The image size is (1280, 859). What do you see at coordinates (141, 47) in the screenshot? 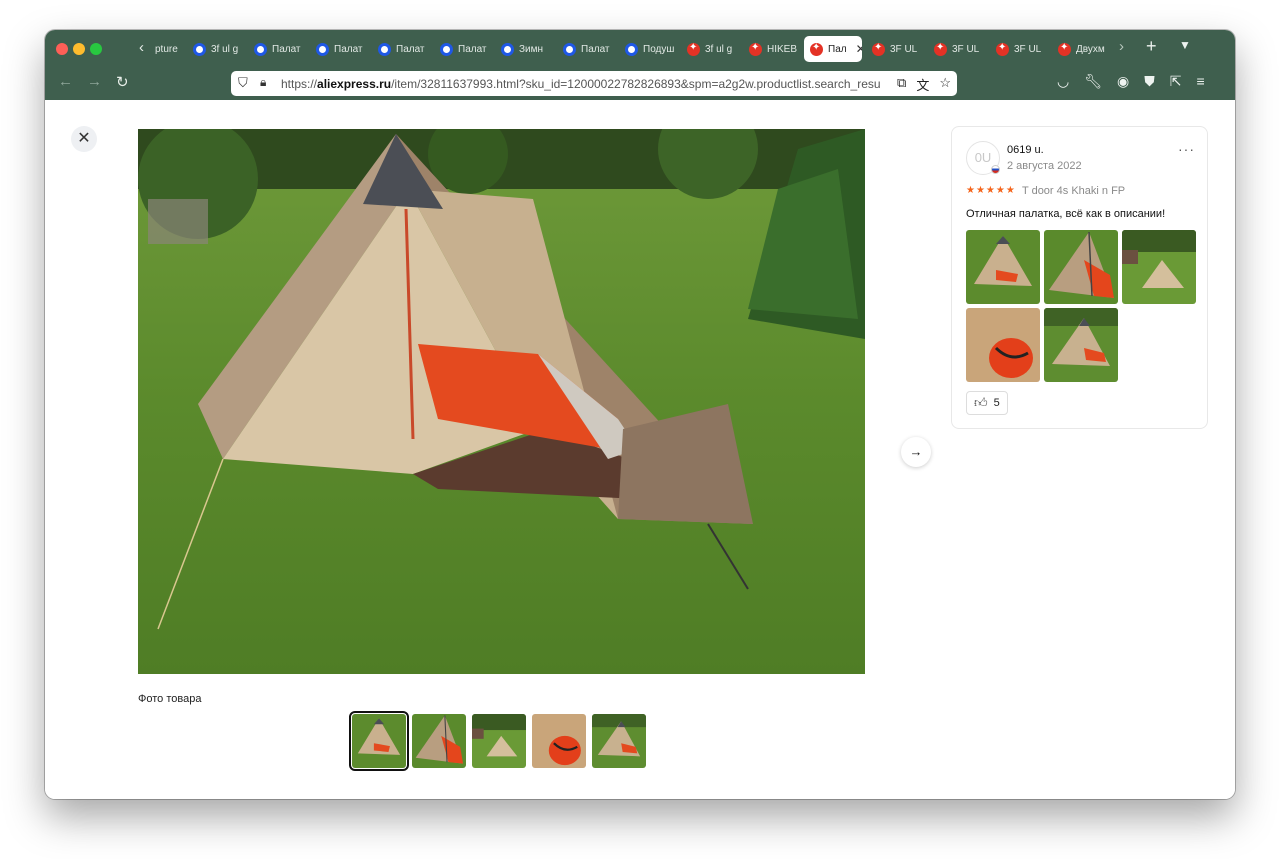
I see `chevron-left-icon: ‹` at bounding box center [141, 47].